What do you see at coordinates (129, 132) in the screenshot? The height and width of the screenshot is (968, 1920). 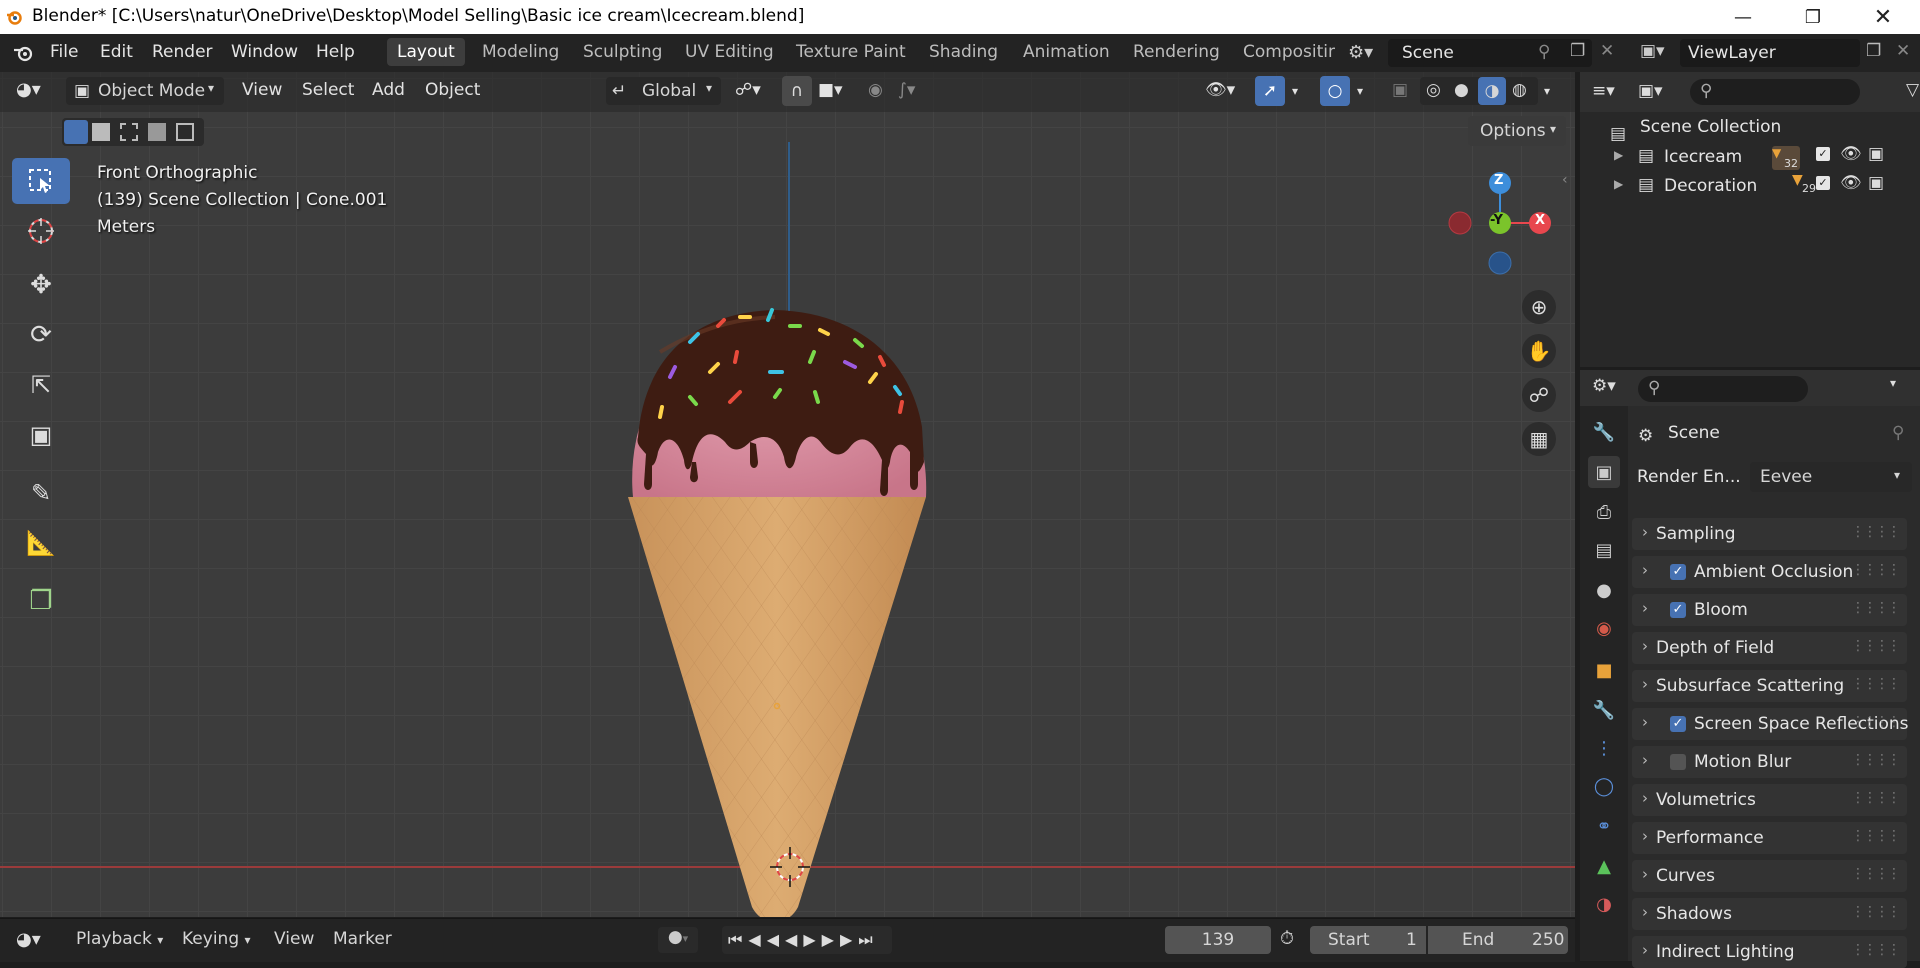 I see `select-subtract-icon` at bounding box center [129, 132].